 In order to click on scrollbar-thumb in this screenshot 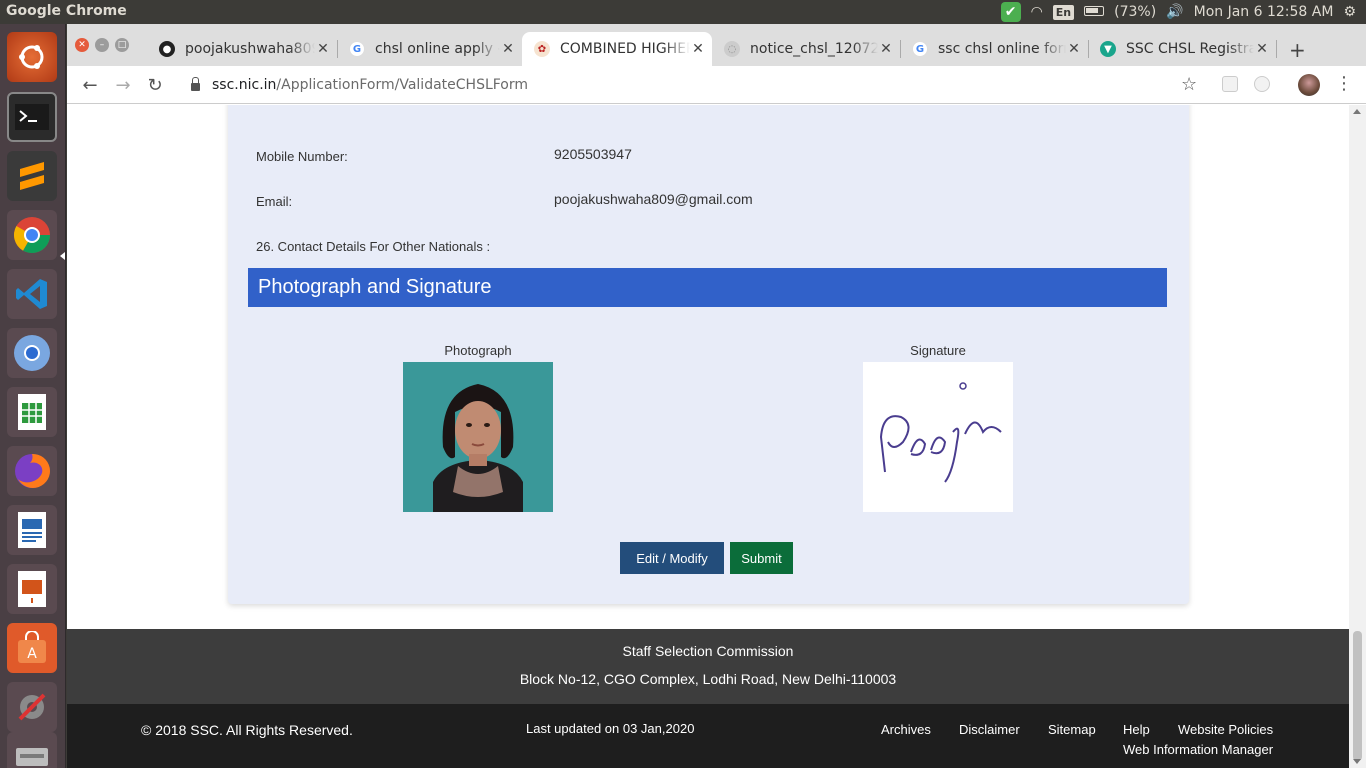, I will do `click(1357, 696)`.